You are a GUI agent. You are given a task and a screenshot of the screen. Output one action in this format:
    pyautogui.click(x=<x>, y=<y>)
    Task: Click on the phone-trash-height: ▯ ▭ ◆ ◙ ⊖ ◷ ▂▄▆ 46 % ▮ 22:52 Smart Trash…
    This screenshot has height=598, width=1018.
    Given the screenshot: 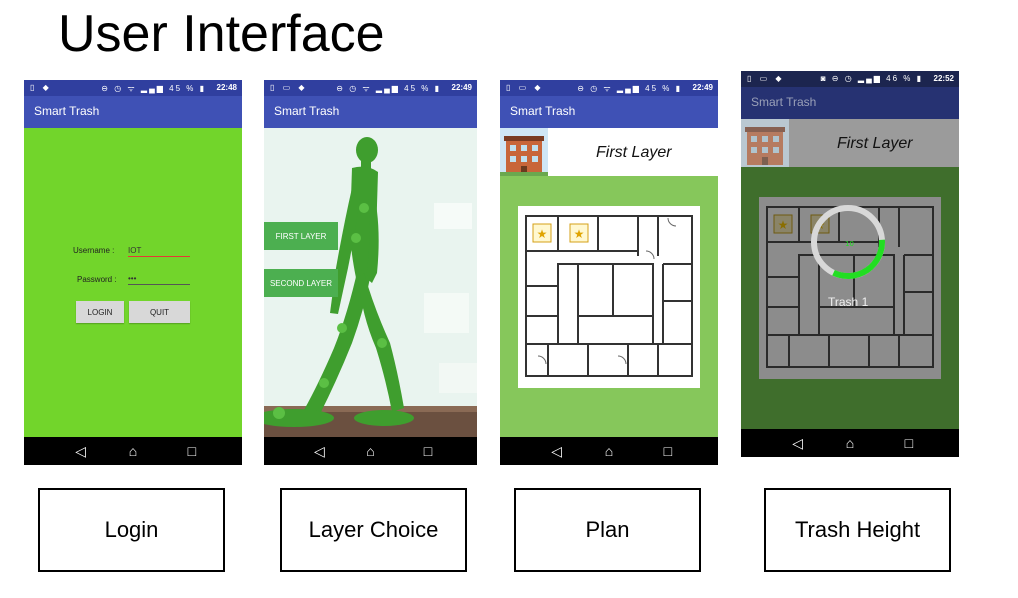 What is the action you would take?
    pyautogui.click(x=850, y=264)
    